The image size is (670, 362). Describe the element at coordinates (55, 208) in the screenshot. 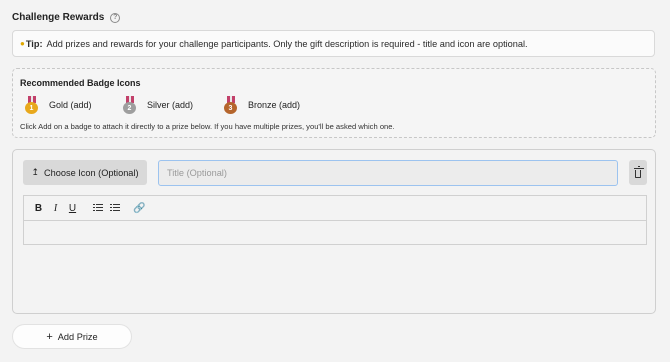

I see `italic-button: I` at that location.